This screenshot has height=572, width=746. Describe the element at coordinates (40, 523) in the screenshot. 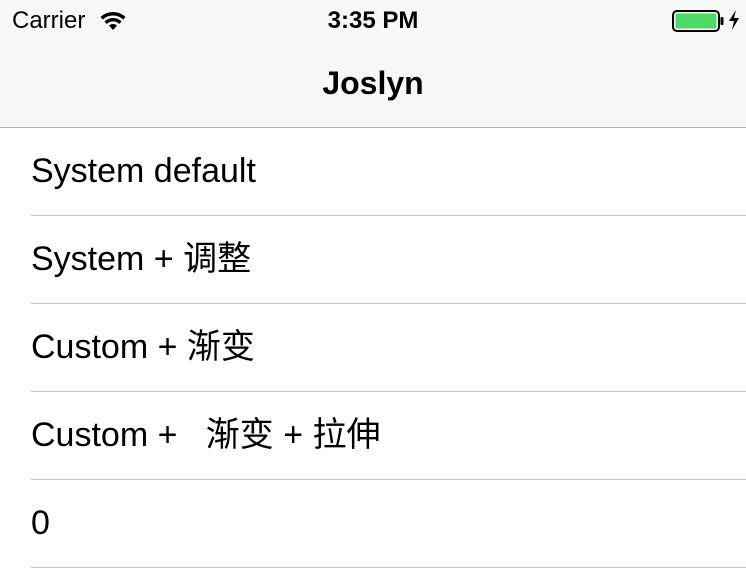

I see `row-label: 0` at that location.